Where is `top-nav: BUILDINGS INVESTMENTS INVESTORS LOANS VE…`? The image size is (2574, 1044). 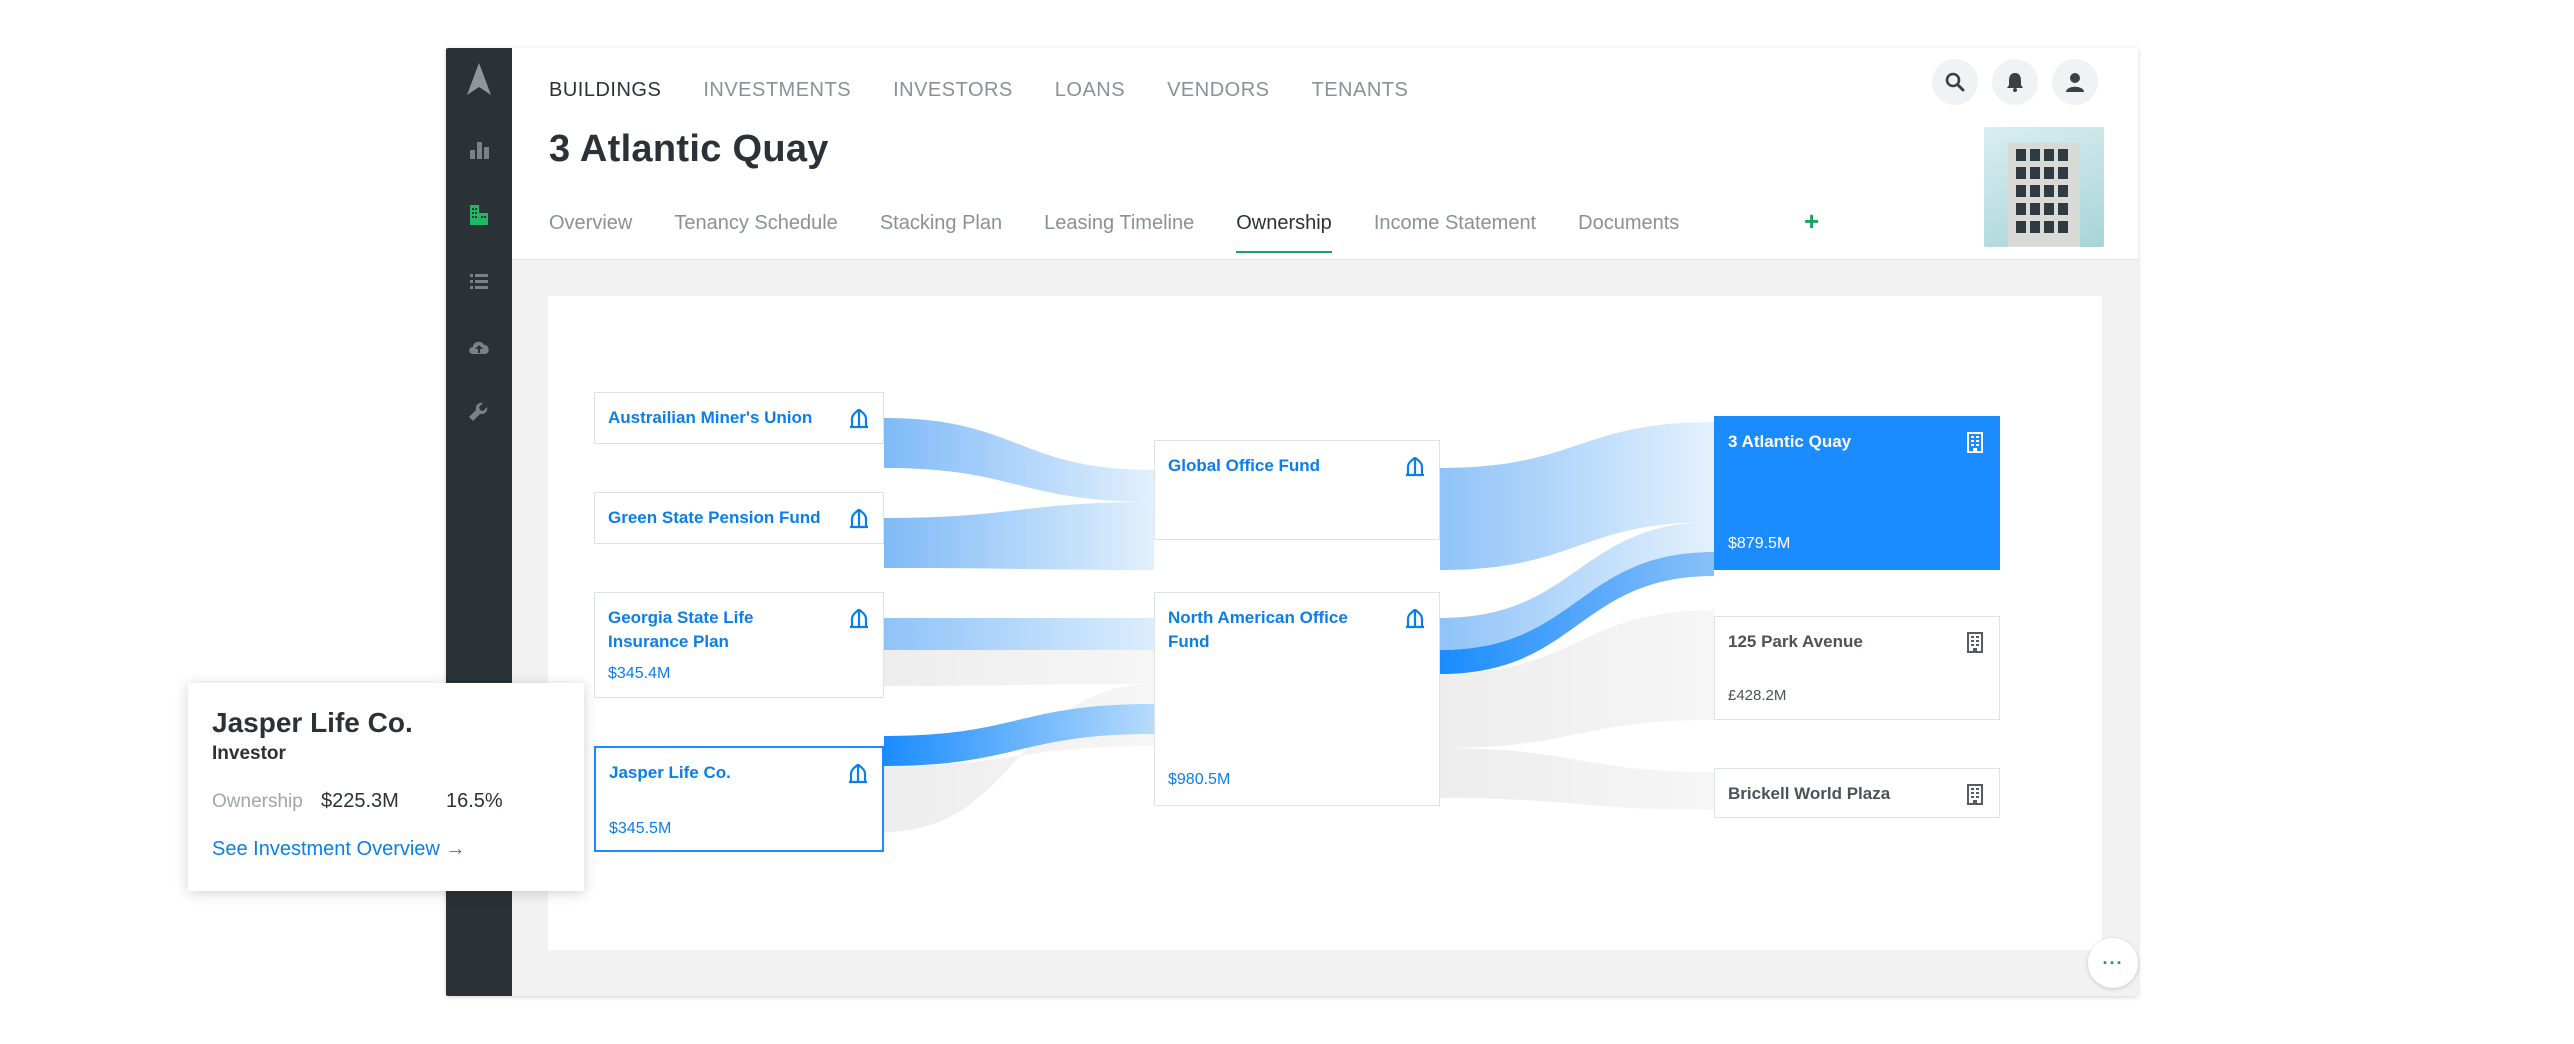 top-nav: BUILDINGS INVESTMENTS INVESTORS LOANS VE… is located at coordinates (999, 90).